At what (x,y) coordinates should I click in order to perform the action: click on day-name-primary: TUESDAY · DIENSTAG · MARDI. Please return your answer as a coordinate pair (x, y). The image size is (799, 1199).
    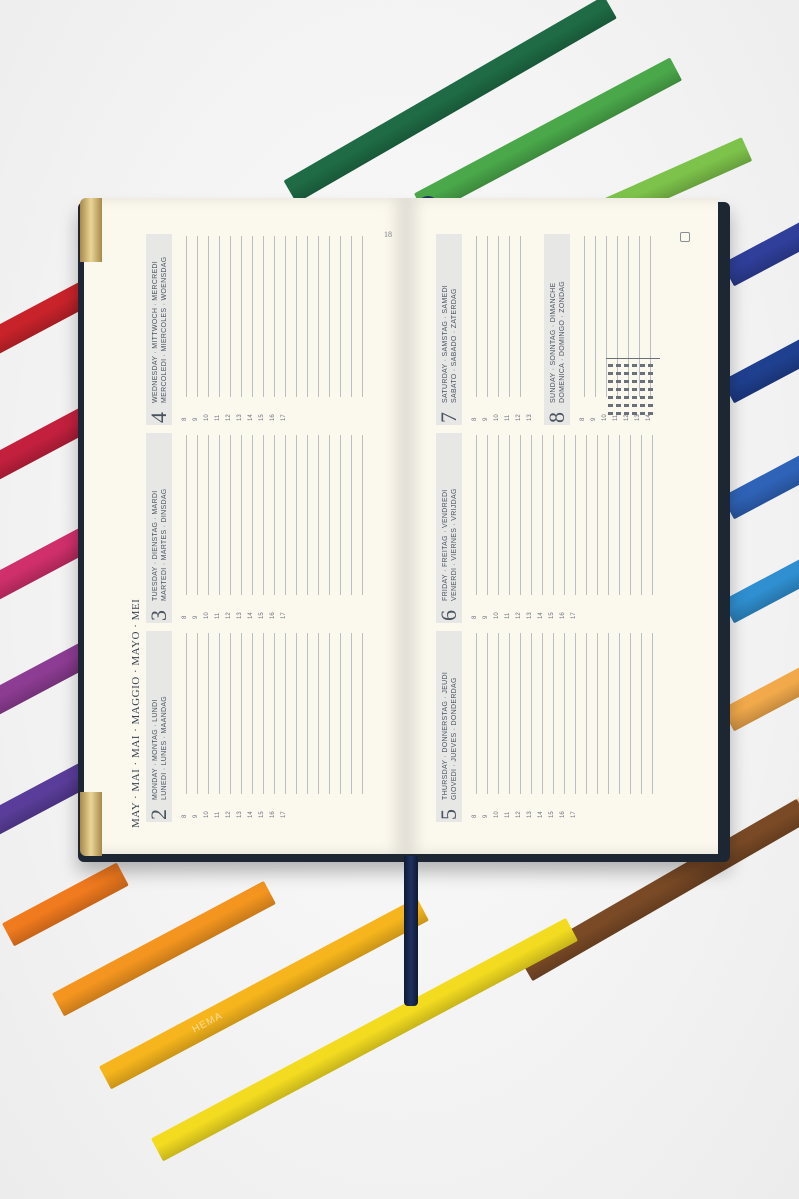
    Looking at the image, I should click on (155, 546).